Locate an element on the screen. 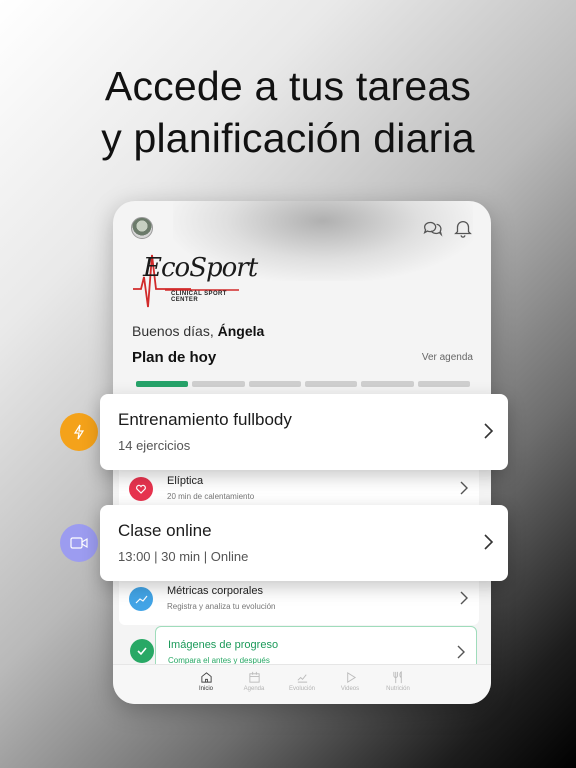 The height and width of the screenshot is (768, 576). nav-agenda: Agenda is located at coordinates (254, 687).